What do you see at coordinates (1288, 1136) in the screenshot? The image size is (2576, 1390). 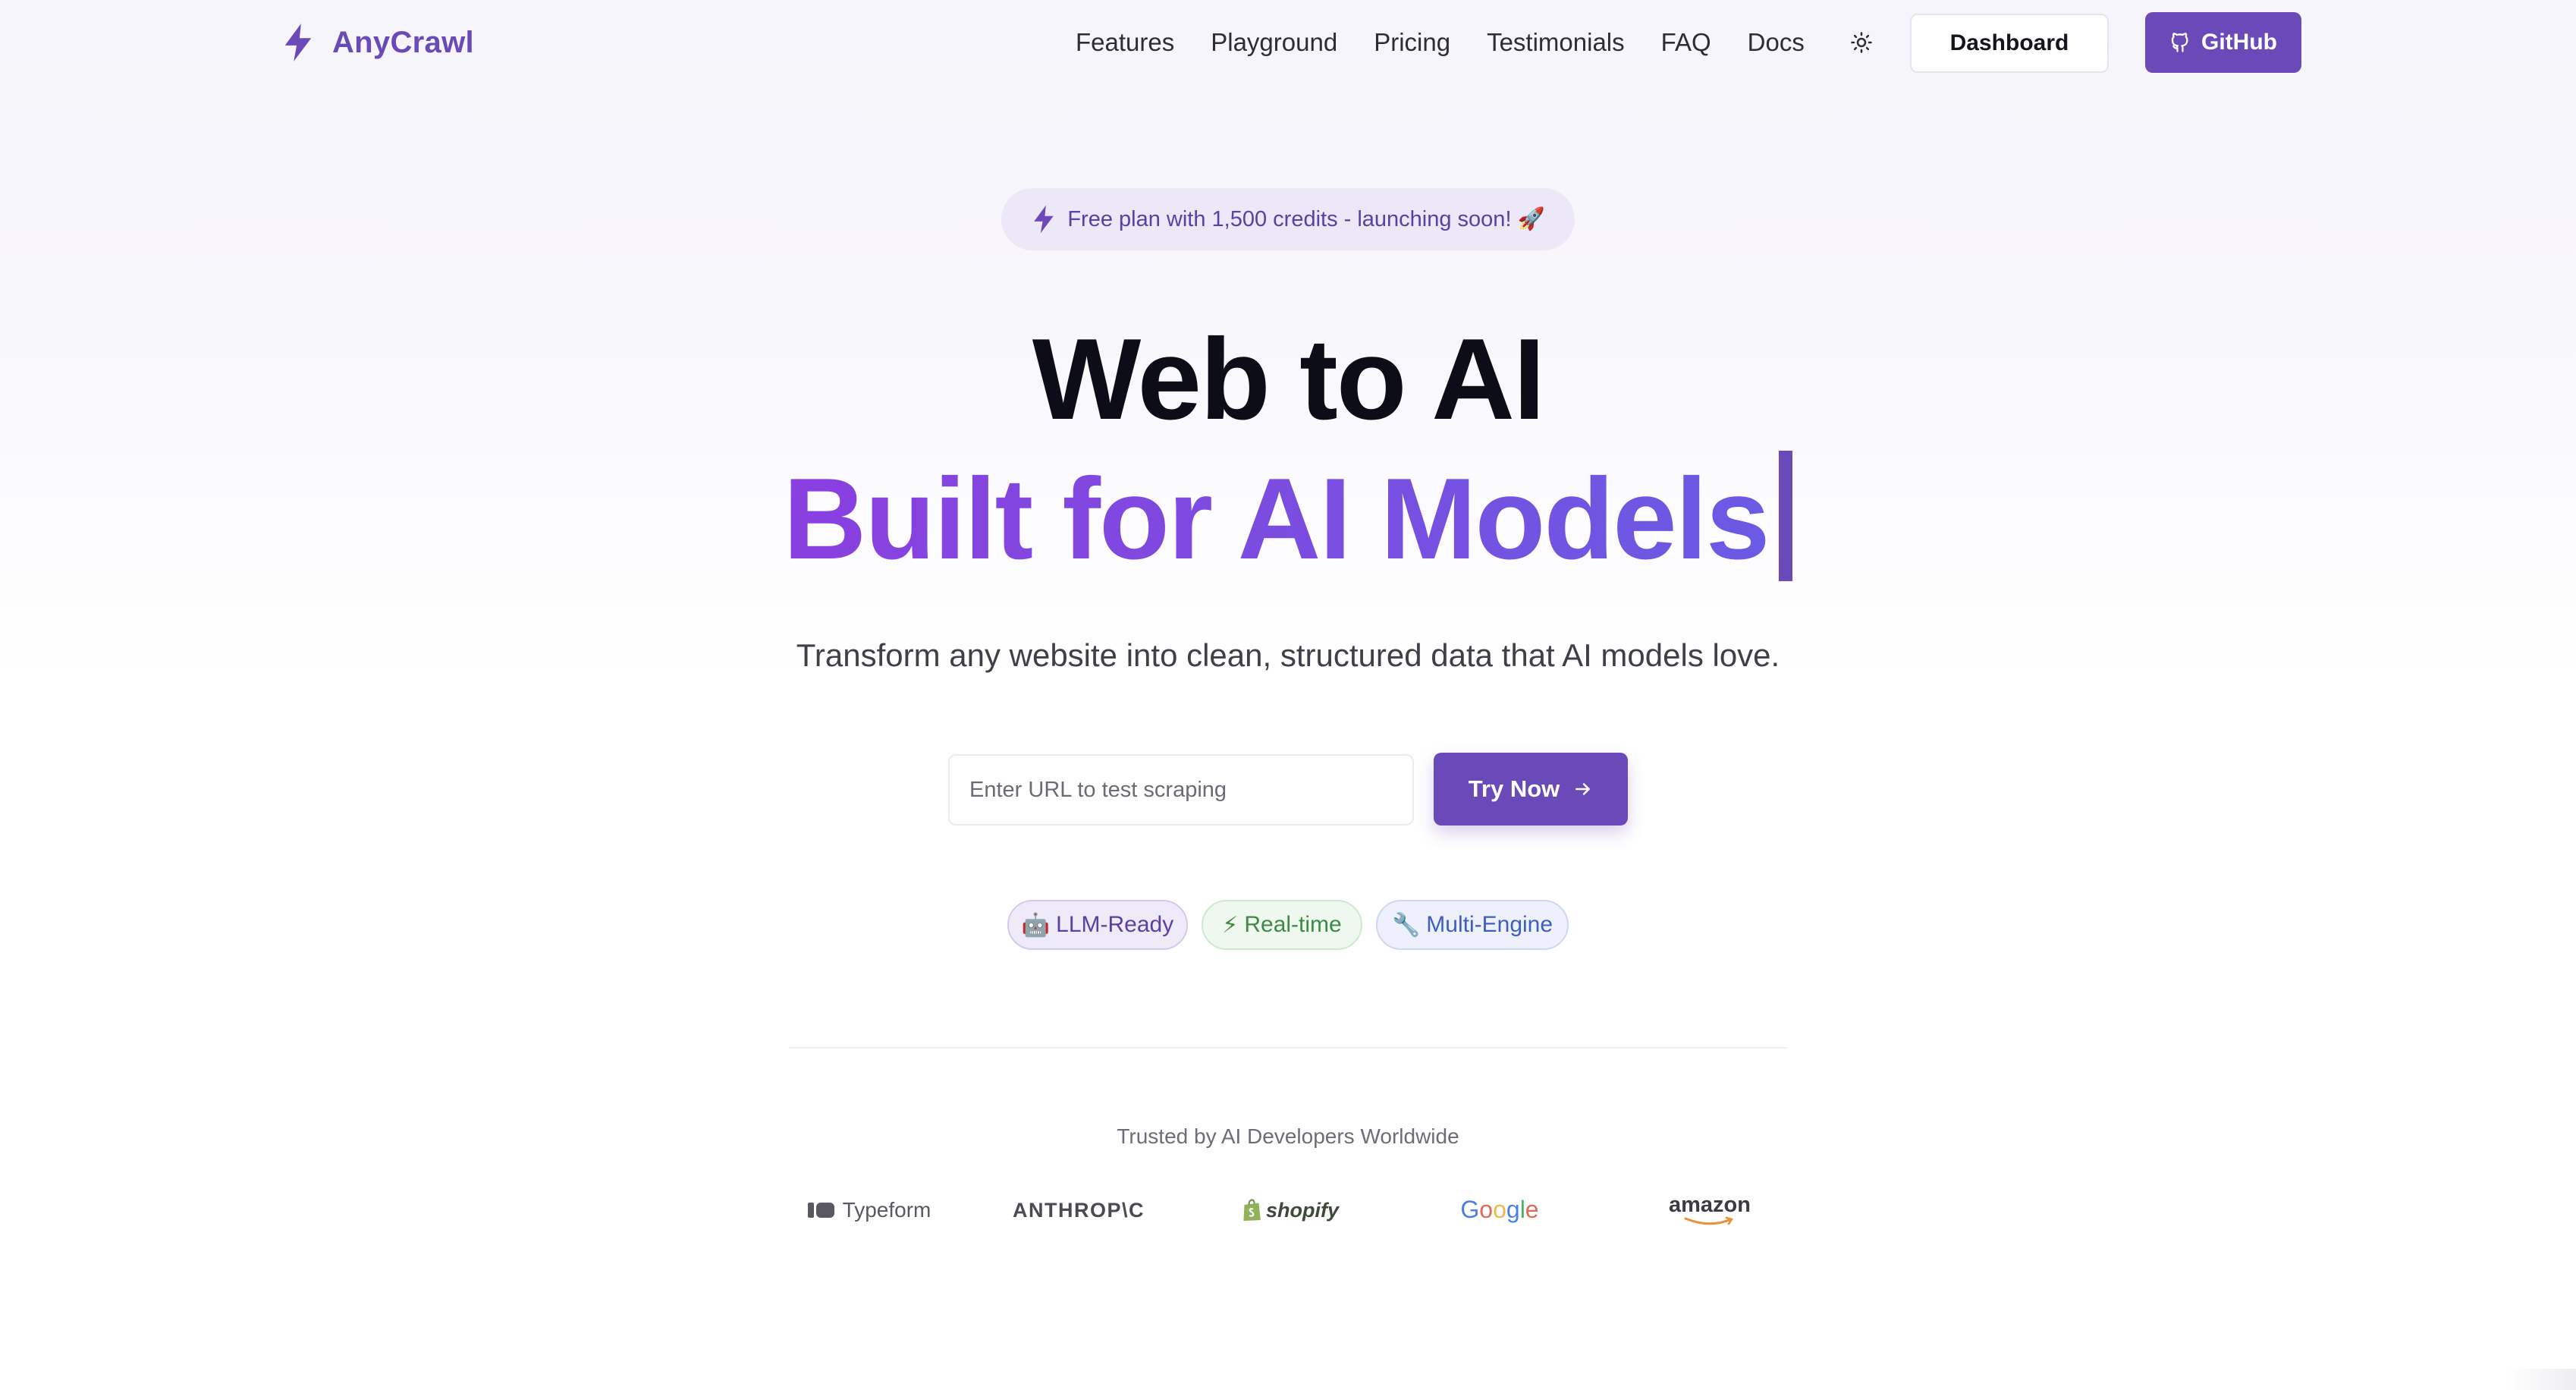 I see `trusted-heading: Trusted by AI Developers Worldwide` at bounding box center [1288, 1136].